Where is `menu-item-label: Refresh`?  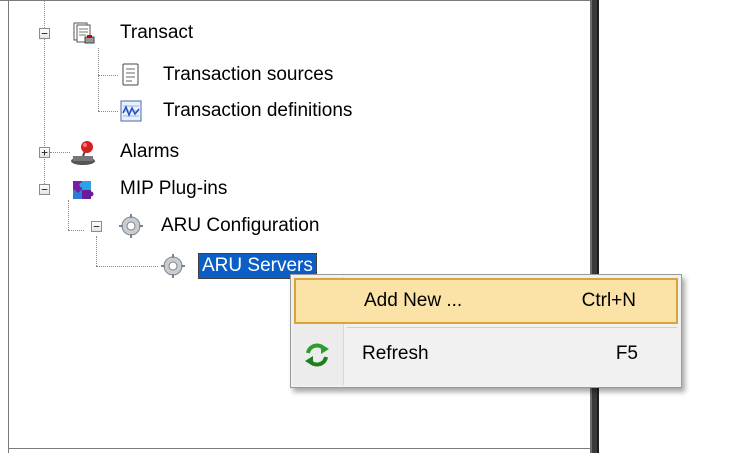 menu-item-label: Refresh is located at coordinates (395, 353).